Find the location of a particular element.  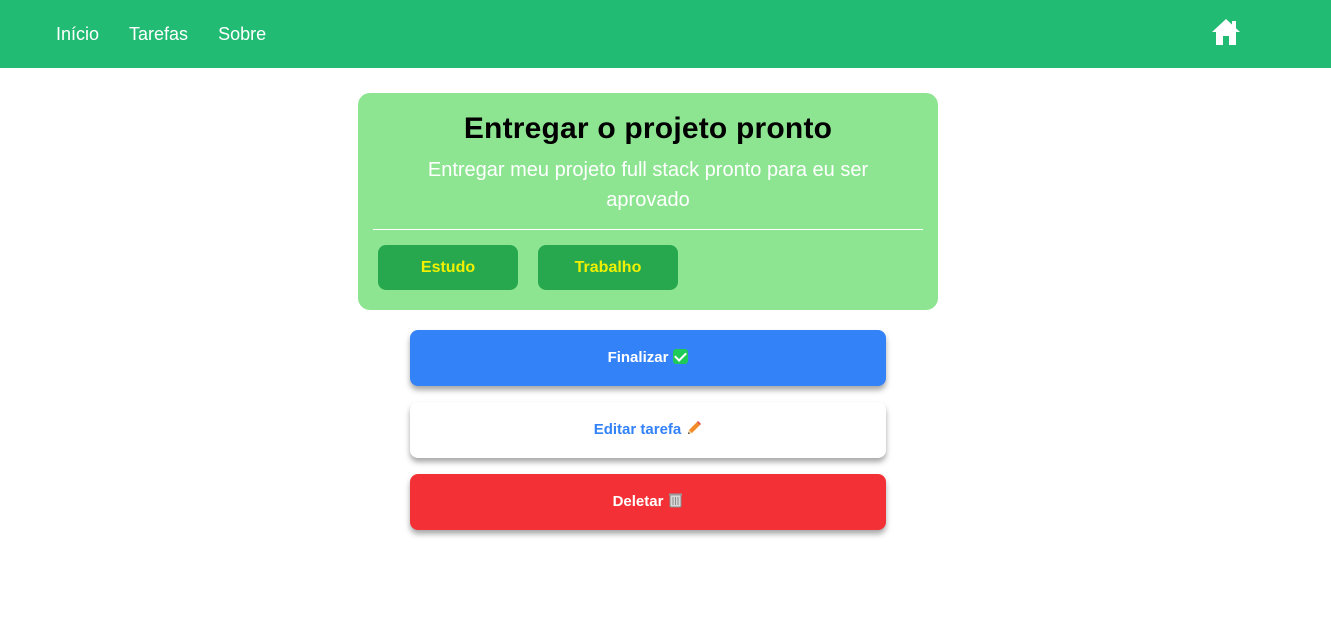

check-icon is located at coordinates (681, 356).